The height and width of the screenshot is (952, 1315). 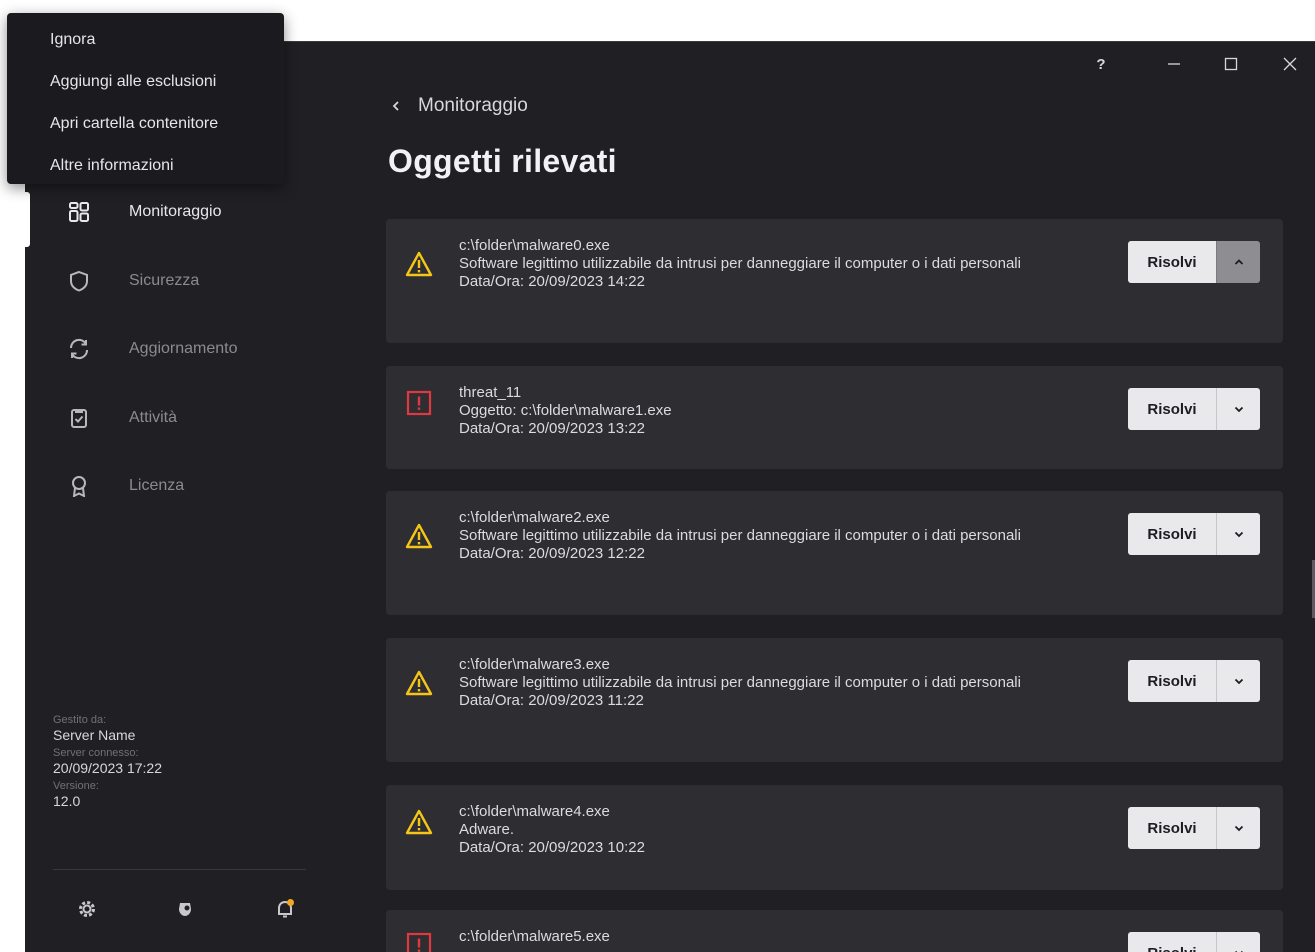 I want to click on clipboard-check-icon, so click(x=79, y=418).